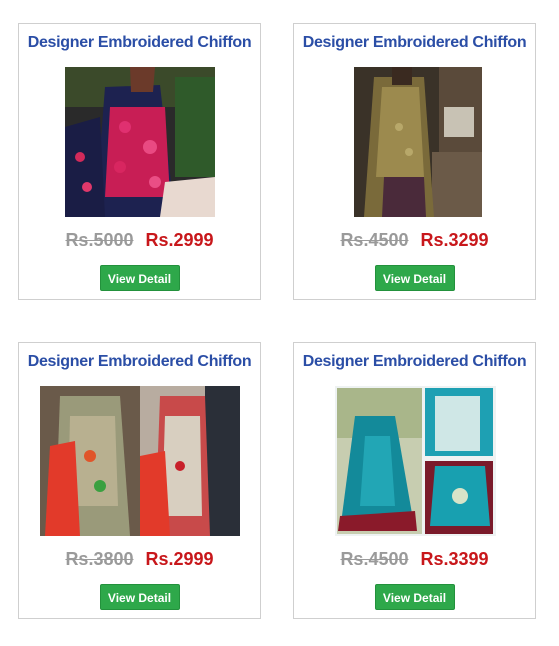 The image size is (559, 646). What do you see at coordinates (139, 240) in the screenshot?
I see `price-row: Rs.5000 Rs.2999` at bounding box center [139, 240].